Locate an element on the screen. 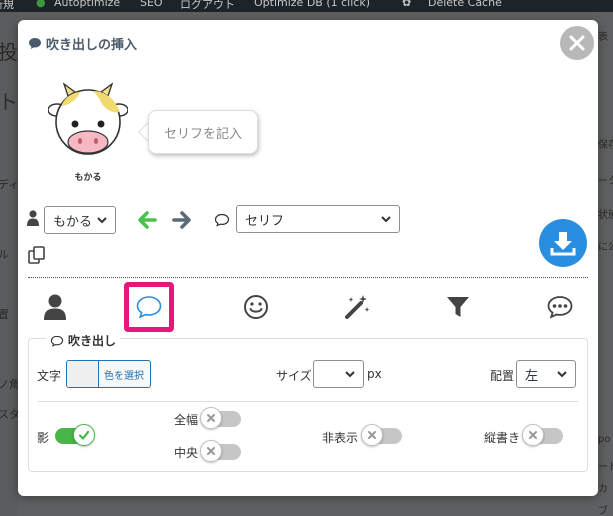 This screenshot has height=516, width=613. shadow-label: 影 is located at coordinates (43, 438).